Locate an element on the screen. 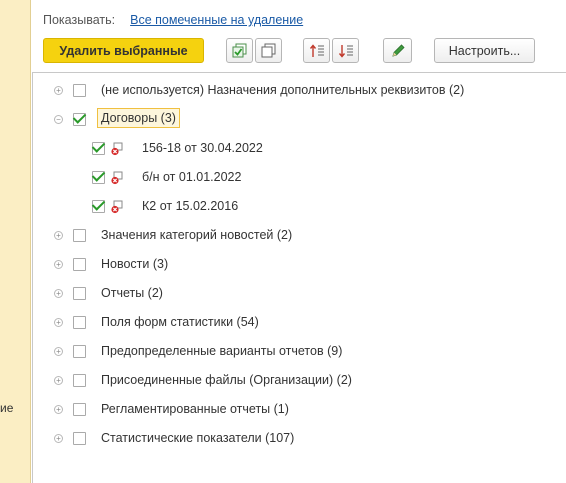 This screenshot has width=566, height=483. show-label: Показывать: is located at coordinates (79, 20).